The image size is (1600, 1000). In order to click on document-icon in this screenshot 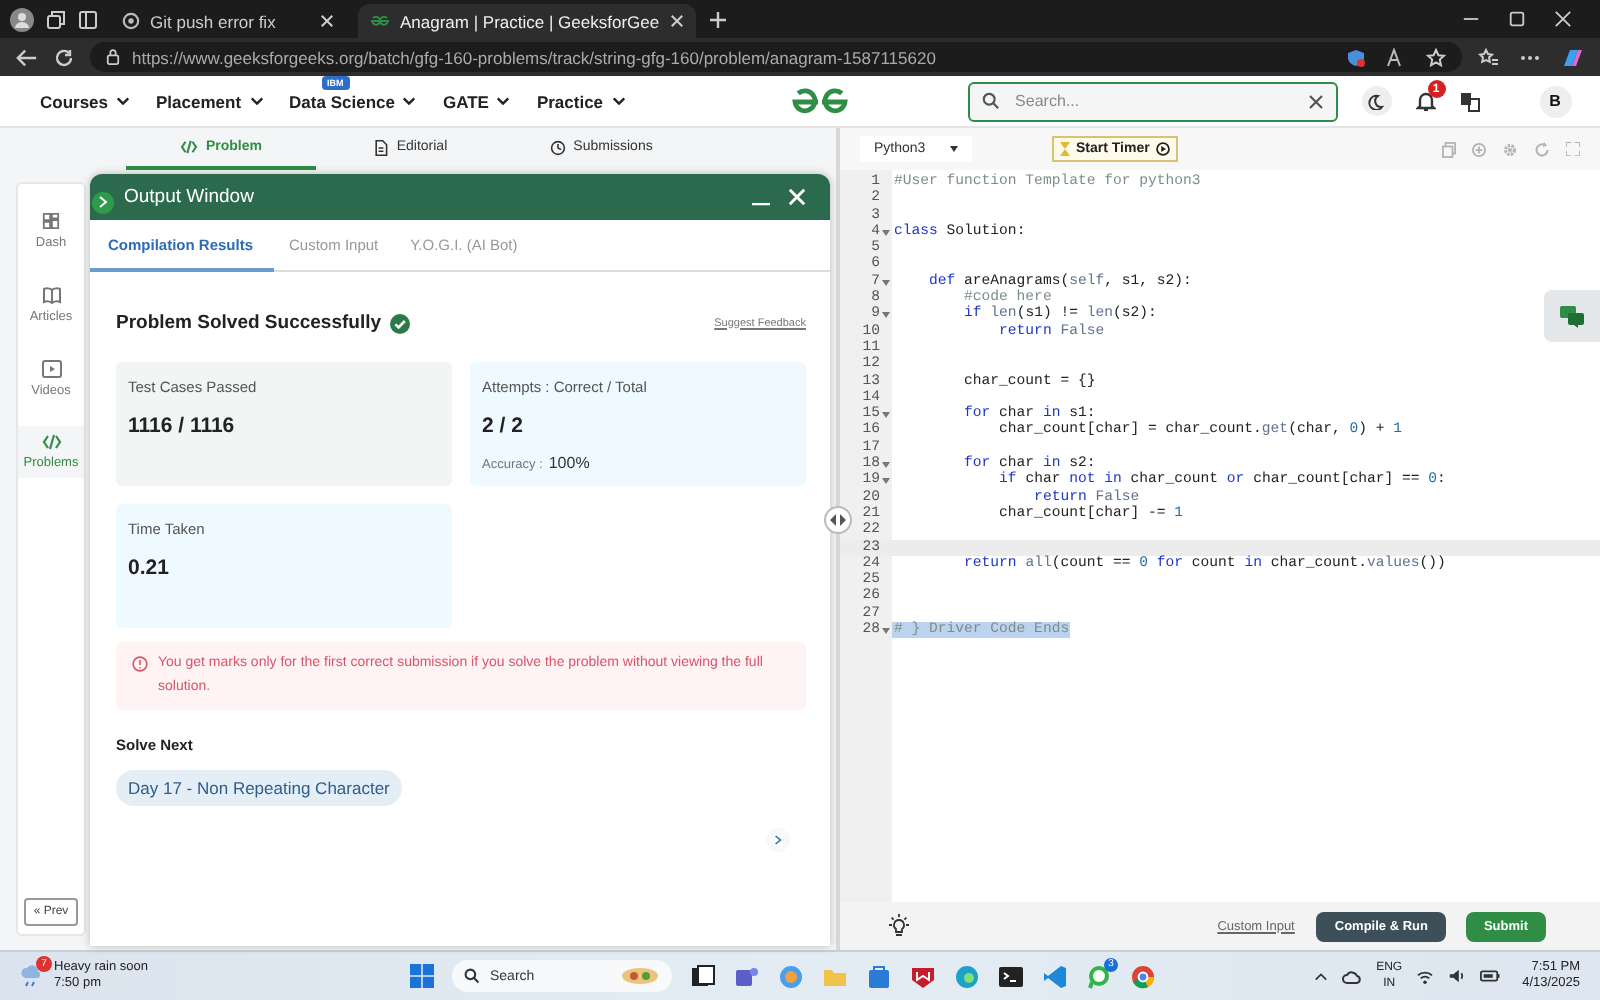, I will do `click(381, 147)`.